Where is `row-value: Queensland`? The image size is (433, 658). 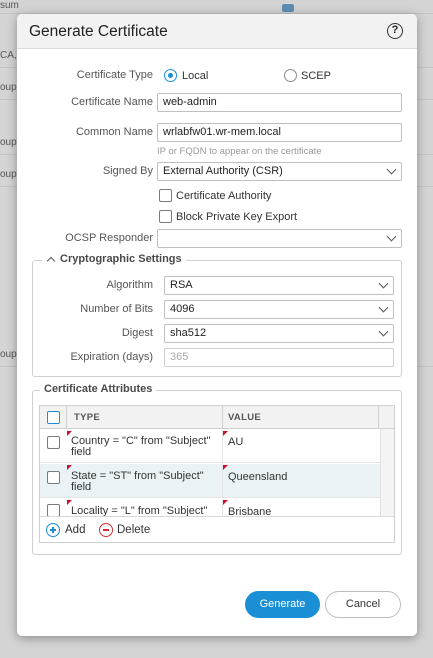 row-value: Queensland is located at coordinates (258, 477).